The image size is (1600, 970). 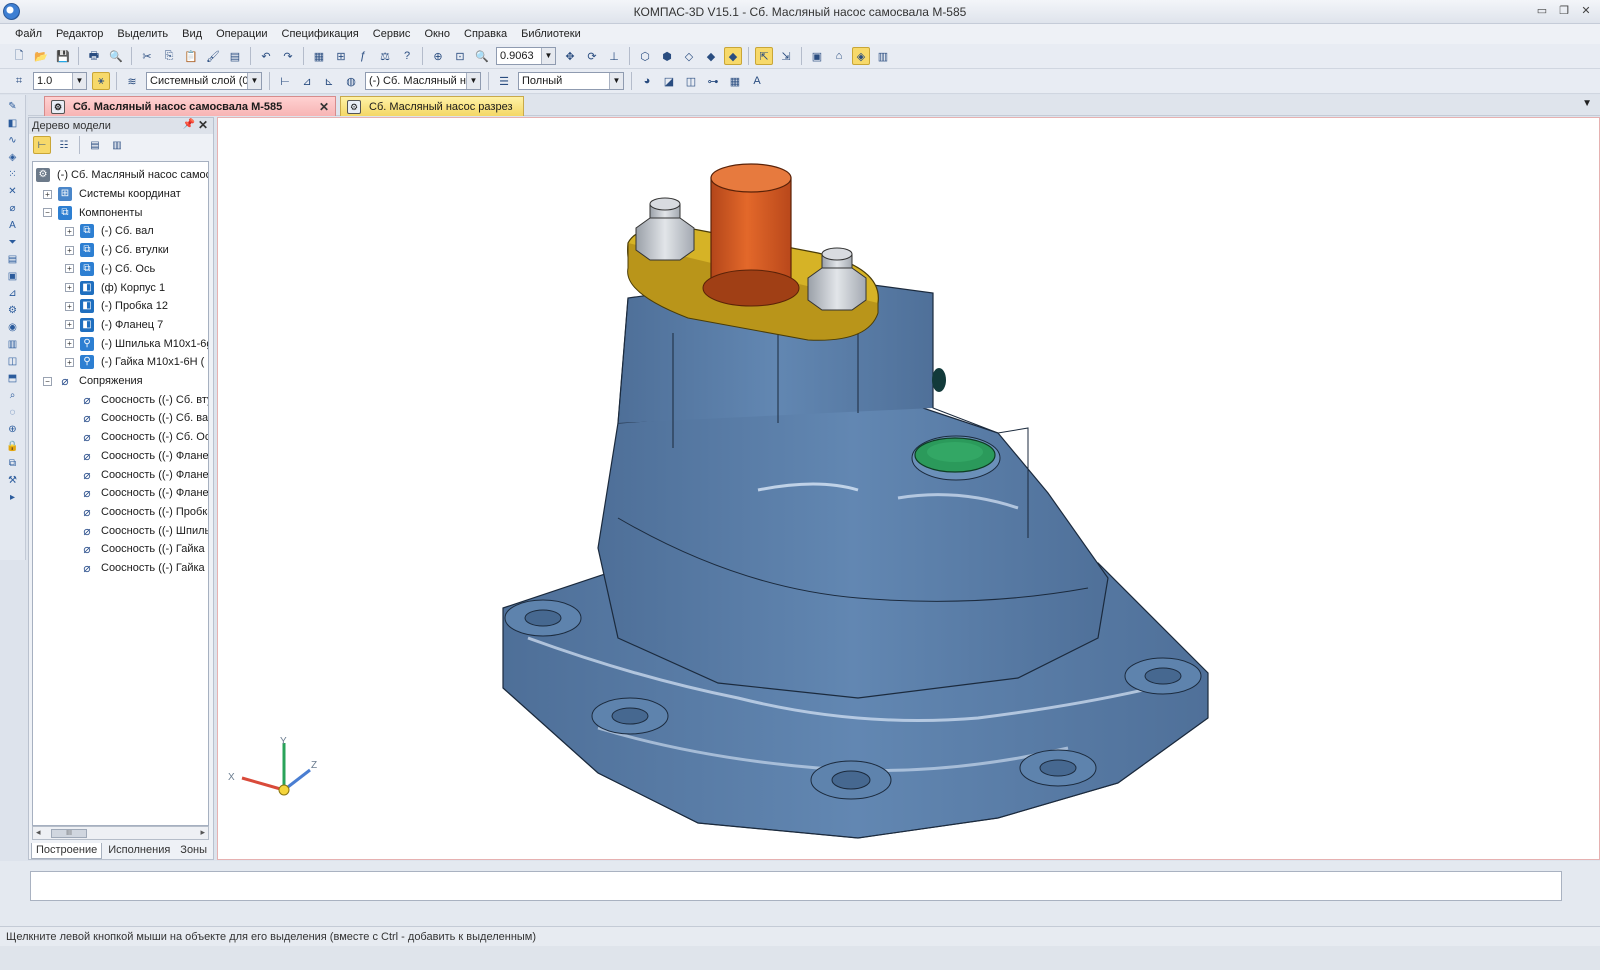 What do you see at coordinates (136, 306) in the screenshot?
I see `tree-item: + ◧ (-) Пробка 12` at bounding box center [136, 306].